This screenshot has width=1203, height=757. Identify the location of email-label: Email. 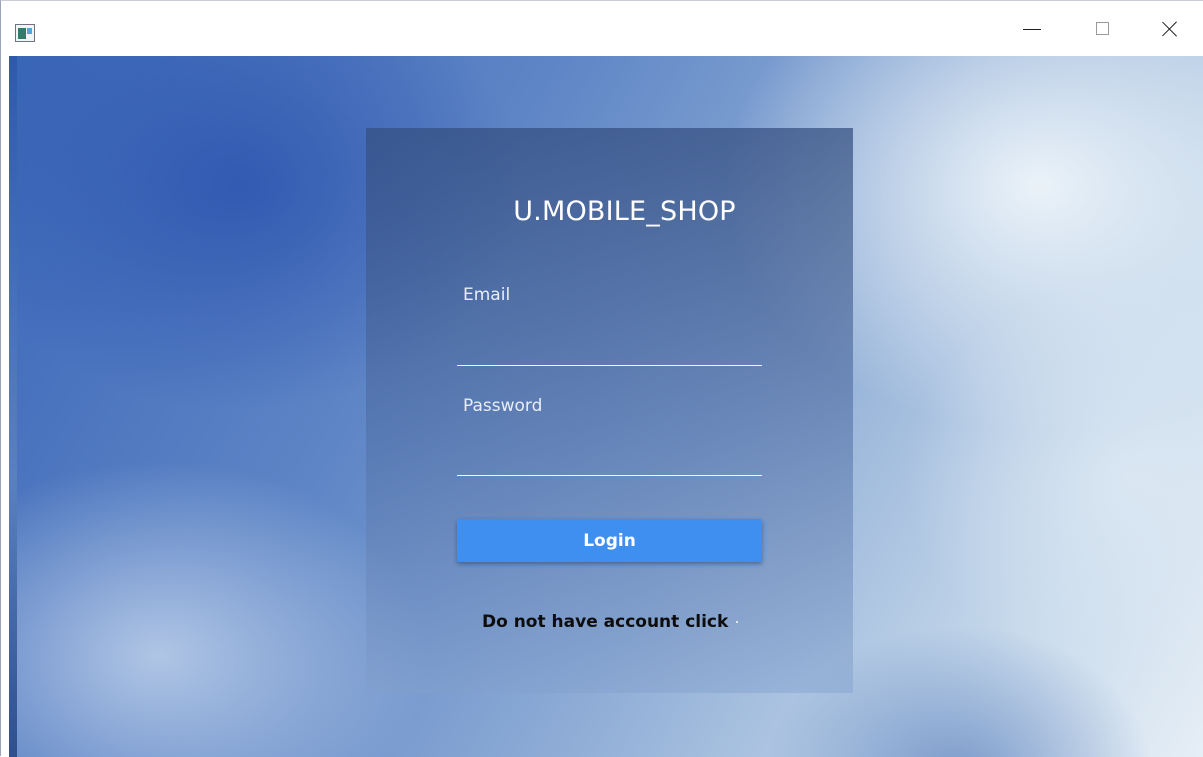
(487, 295).